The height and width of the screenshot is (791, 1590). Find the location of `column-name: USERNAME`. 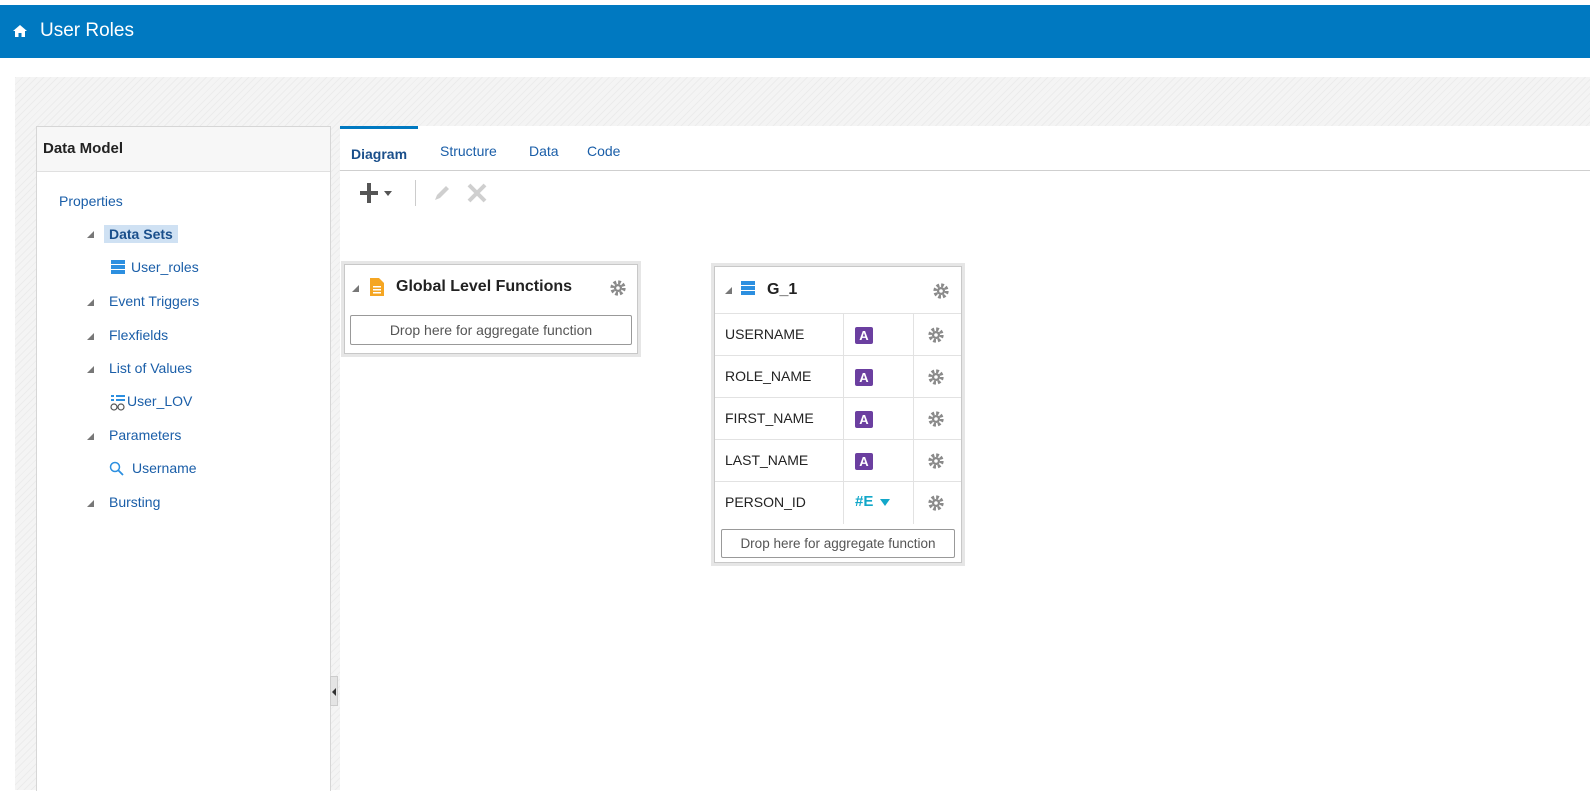

column-name: USERNAME is located at coordinates (765, 334).